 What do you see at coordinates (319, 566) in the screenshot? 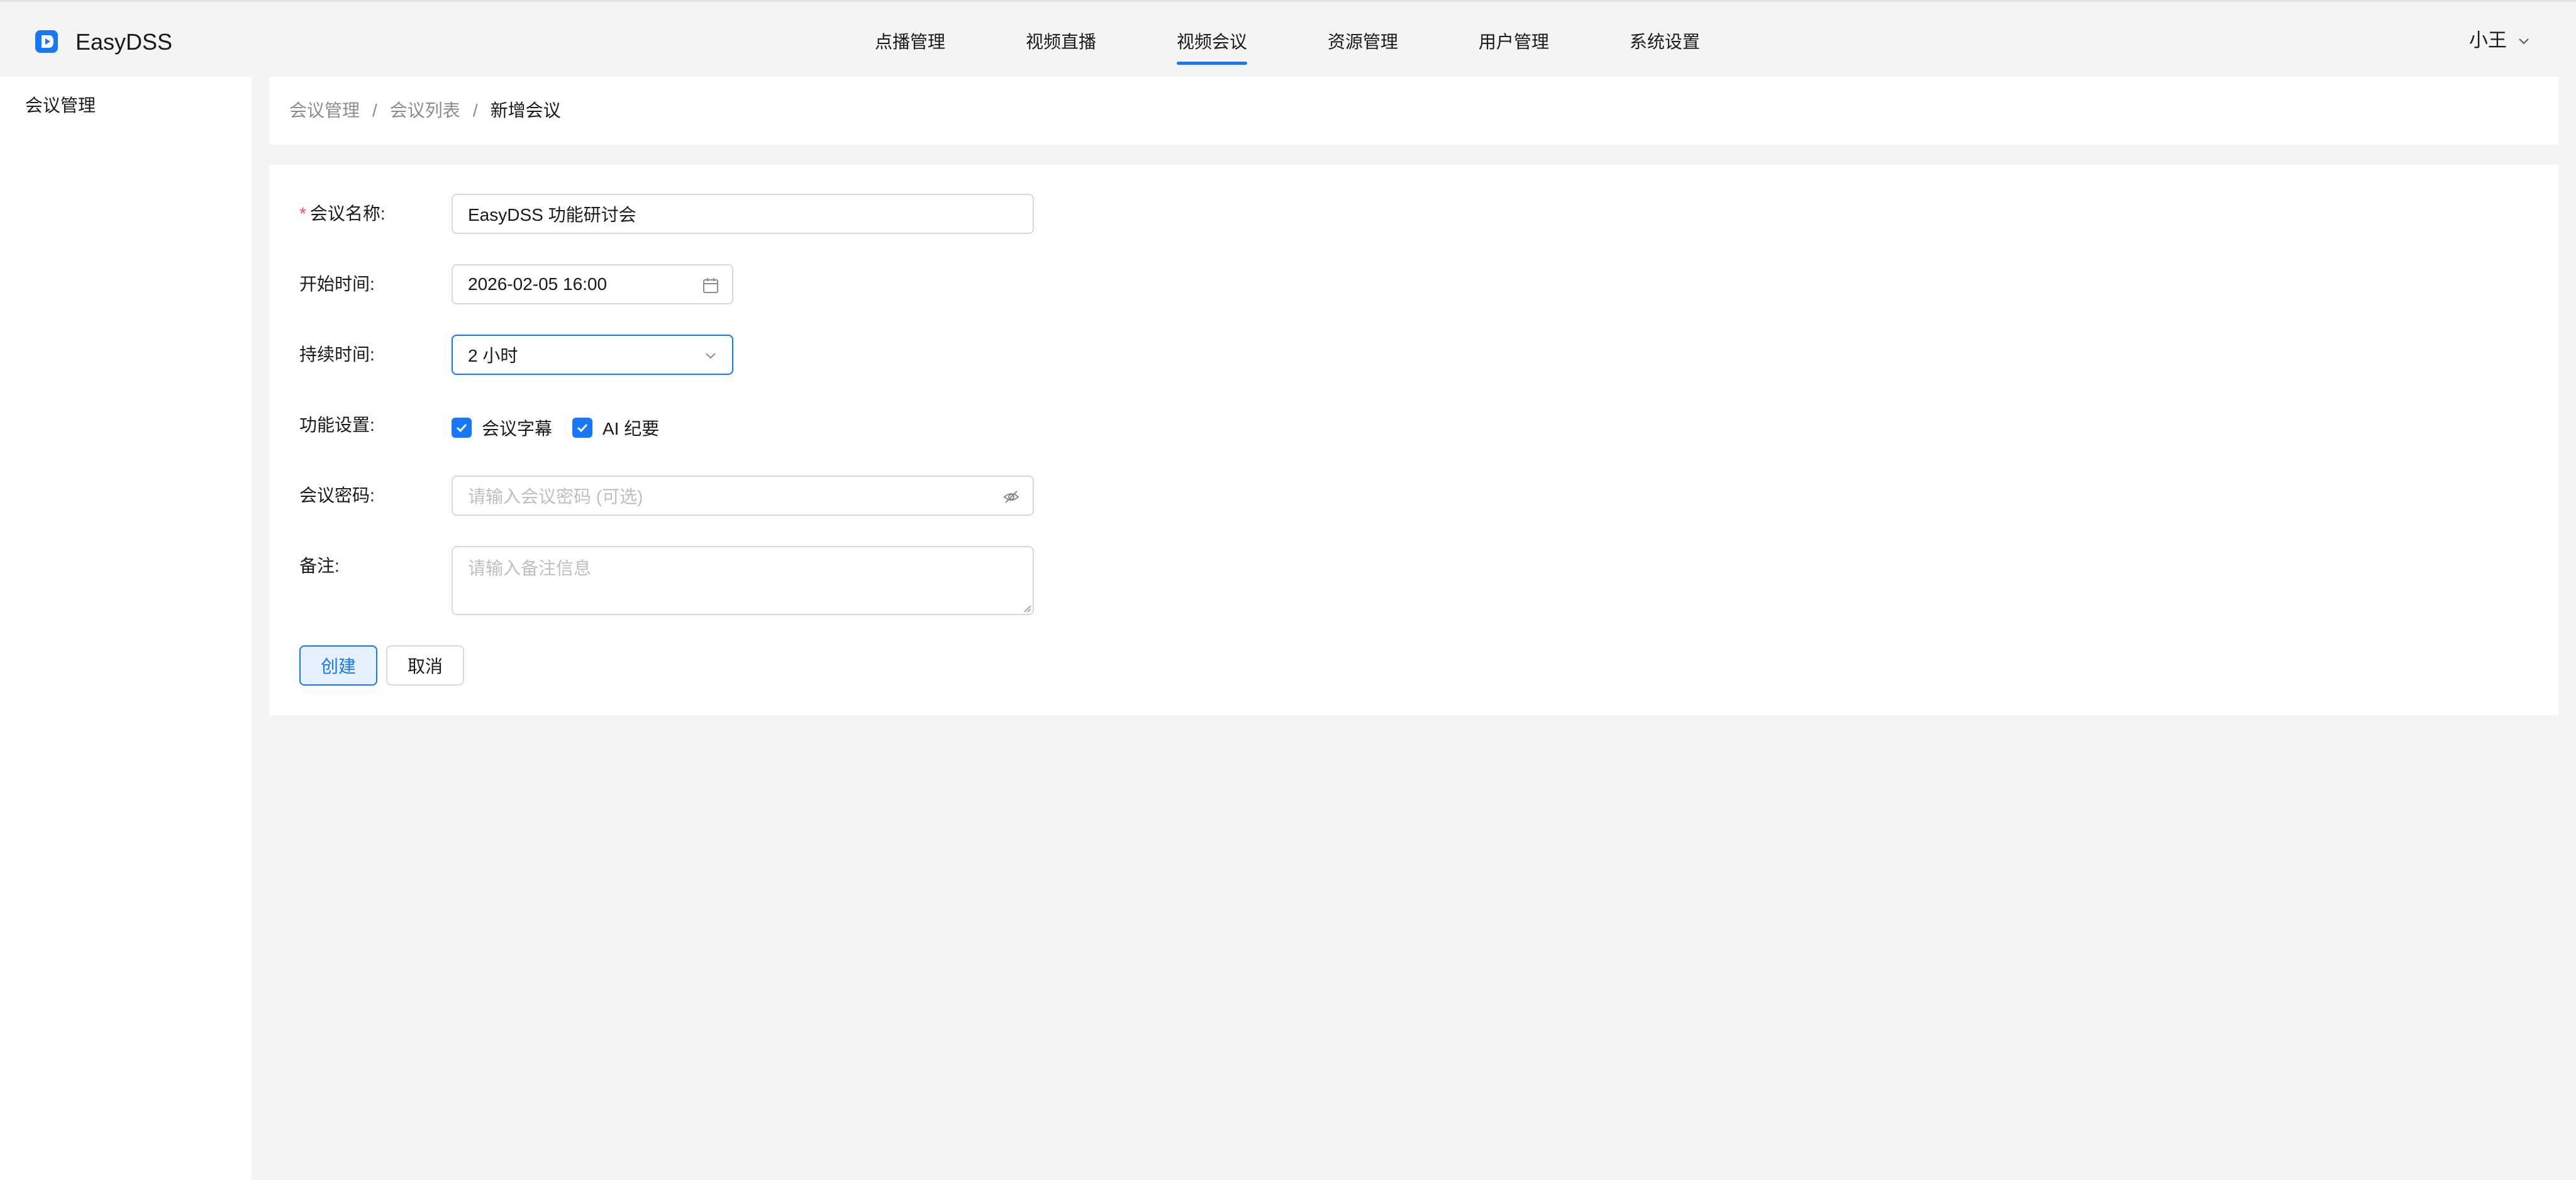
I see `notes-label: 备注:` at bounding box center [319, 566].